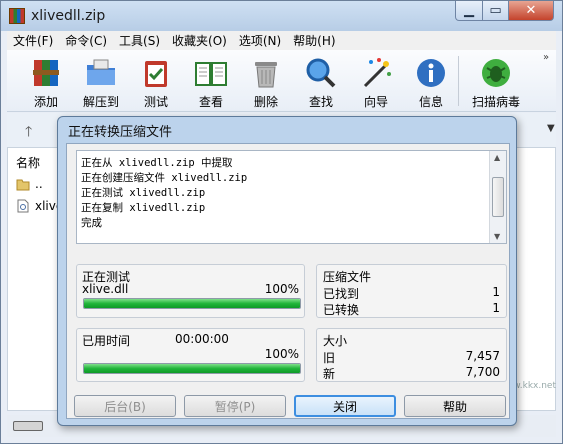 The image size is (563, 444). I want to click on file-row-name: .., so click(39, 184).